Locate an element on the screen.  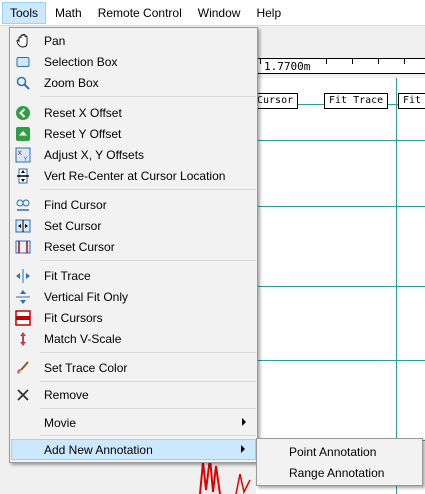
annotation-submenu: Point Annotation Range Annotation is located at coordinates (339, 462).